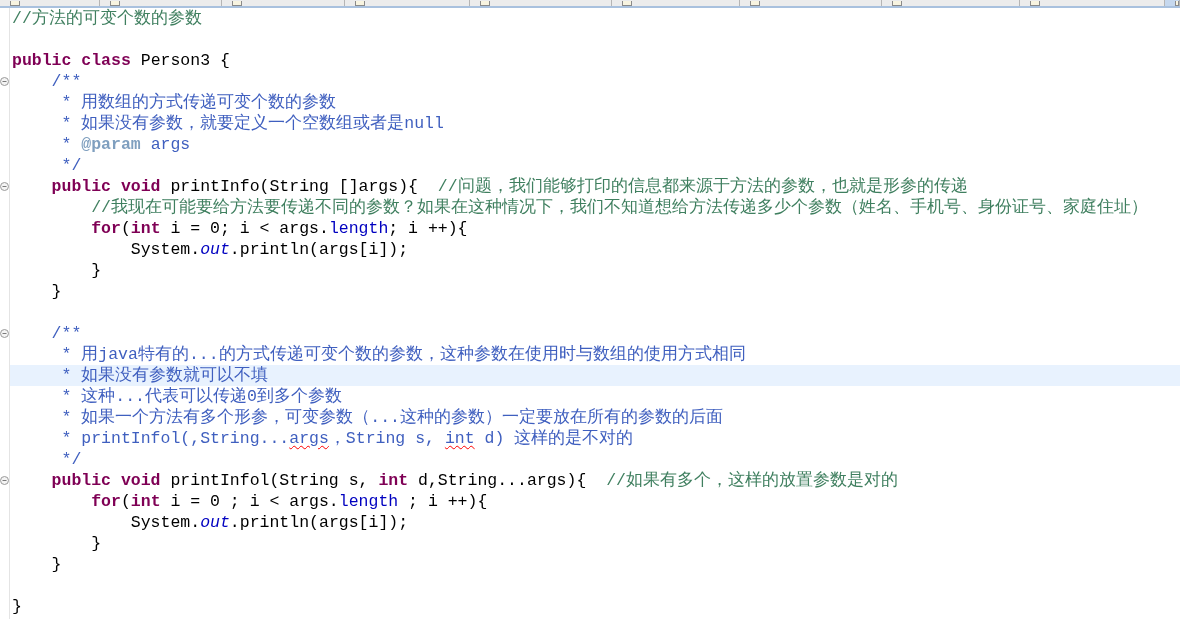 The height and width of the screenshot is (619, 1180). Describe the element at coordinates (121, 60) in the screenshot. I see `code-line: public class Person3 {` at that location.